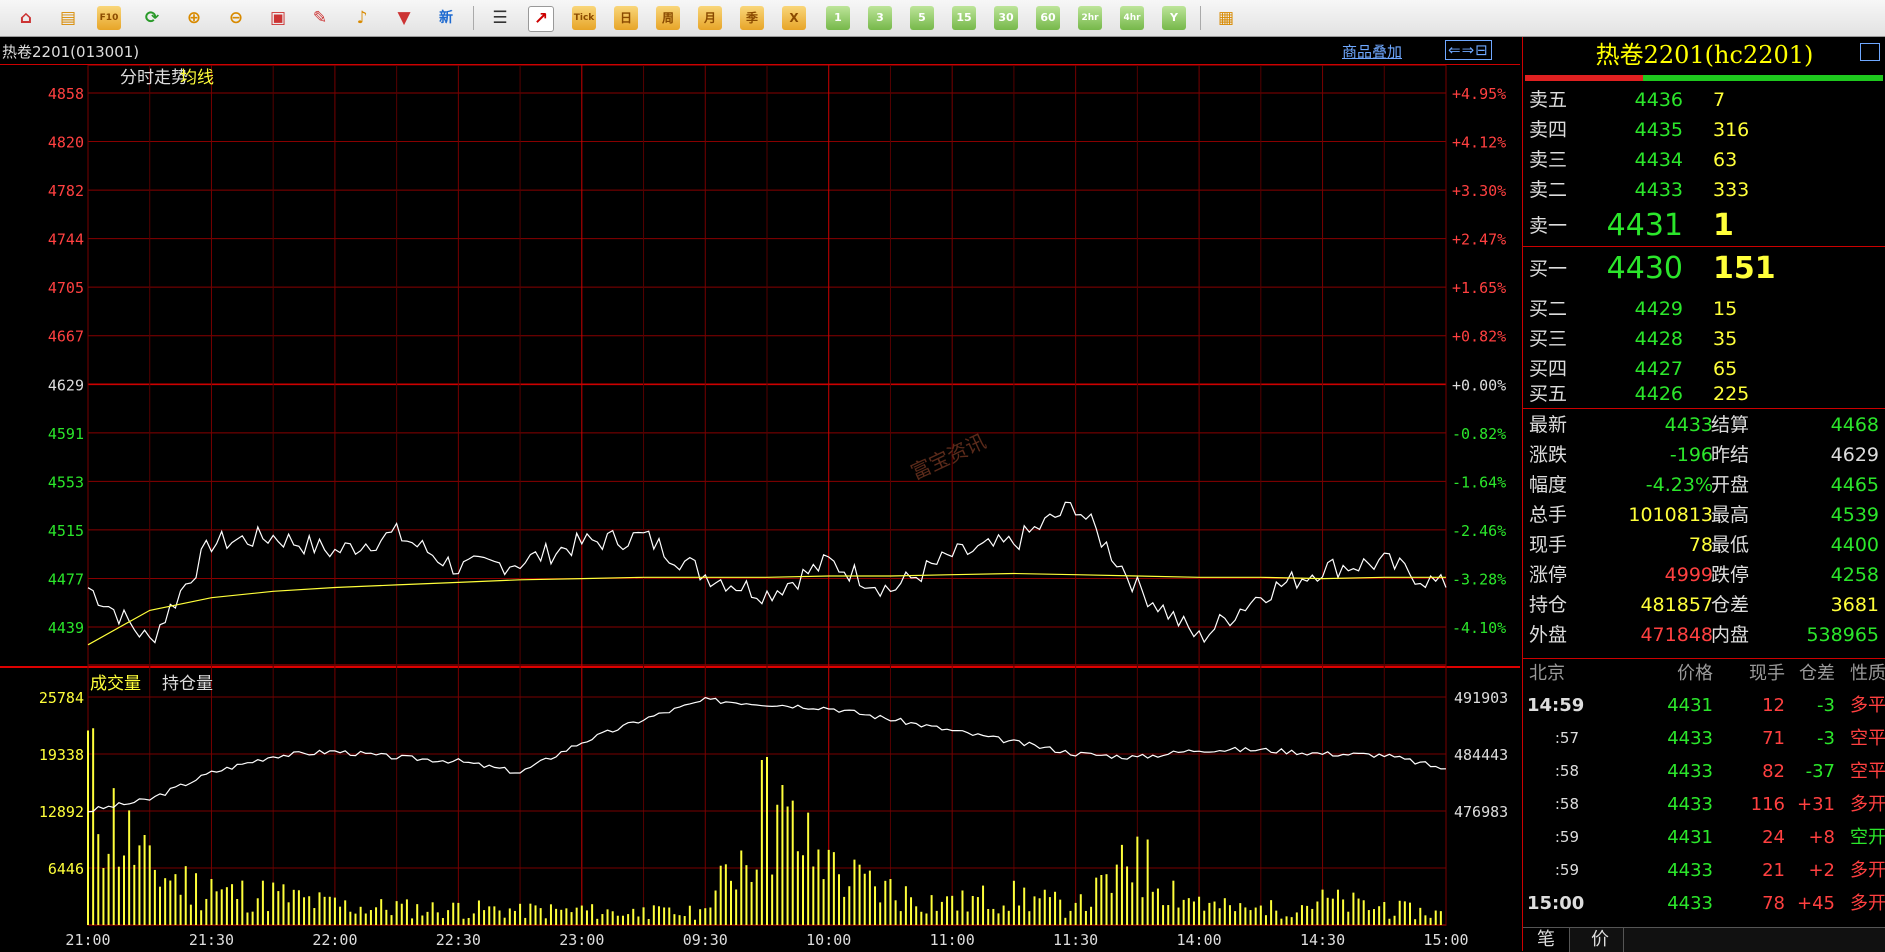 The width and height of the screenshot is (1885, 952). Describe the element at coordinates (334, 940) in the screenshot. I see `time-tick-label: 22:00` at that location.